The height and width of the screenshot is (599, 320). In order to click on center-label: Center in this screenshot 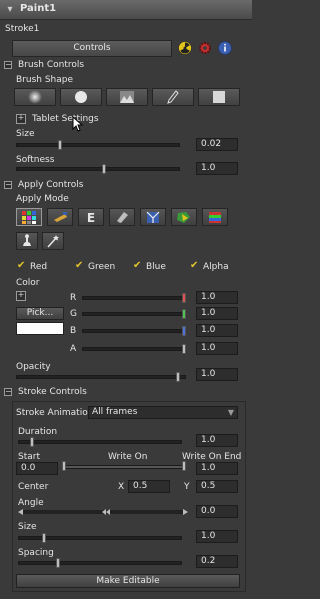, I will do `click(33, 487)`.